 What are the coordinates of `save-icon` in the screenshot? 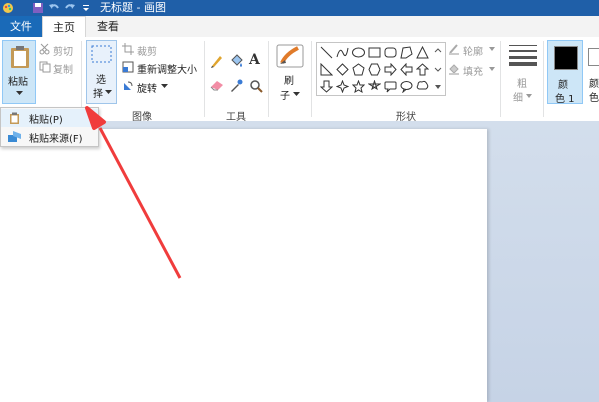 It's located at (38, 8).